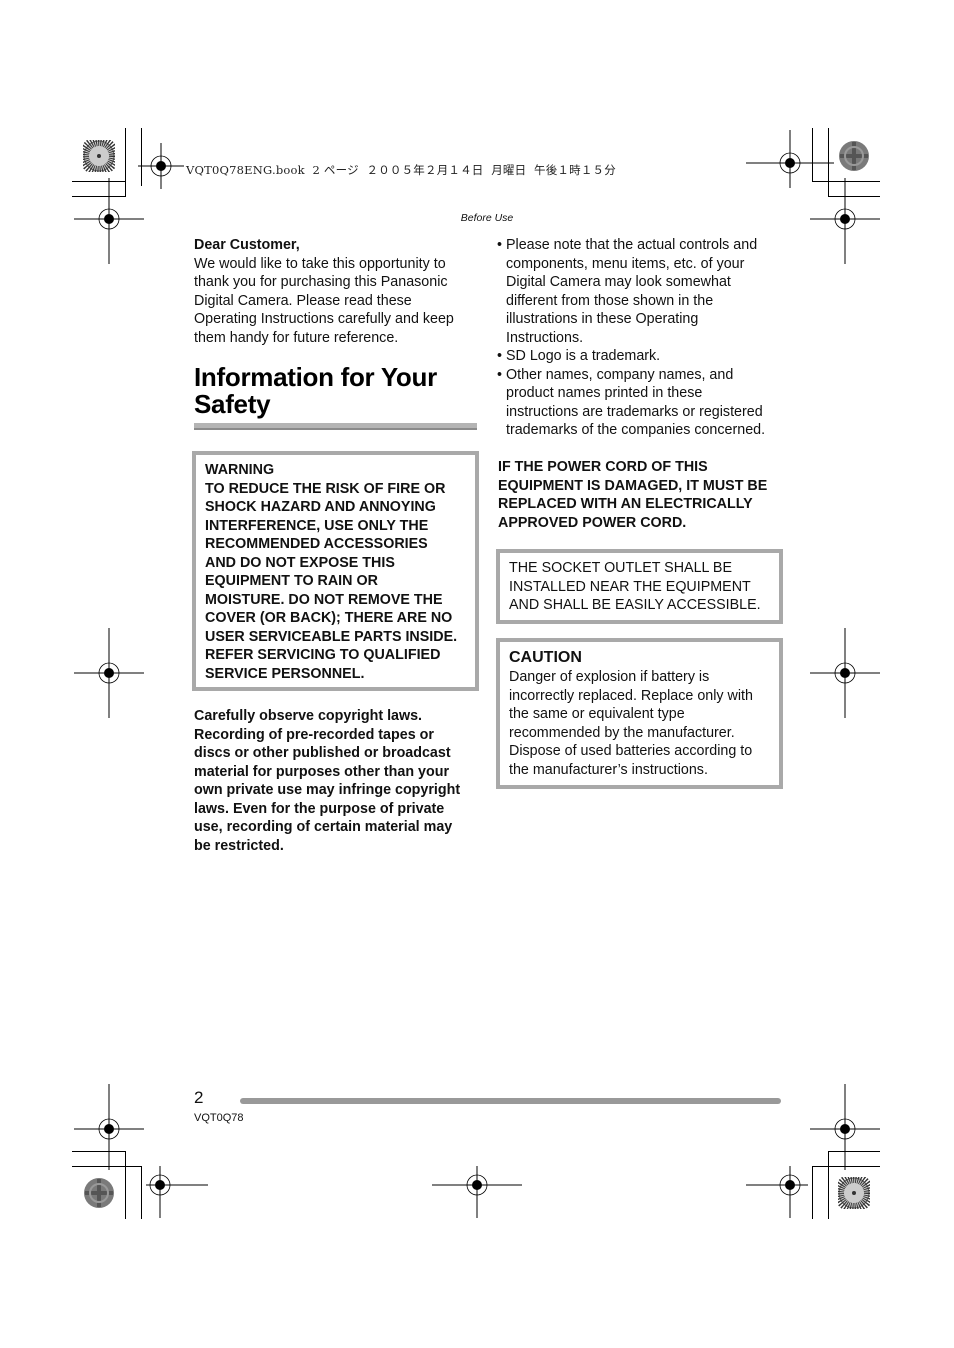 This screenshot has height=1348, width=954. What do you see at coordinates (247, 245) in the screenshot?
I see `greeting: Dear Customer,` at bounding box center [247, 245].